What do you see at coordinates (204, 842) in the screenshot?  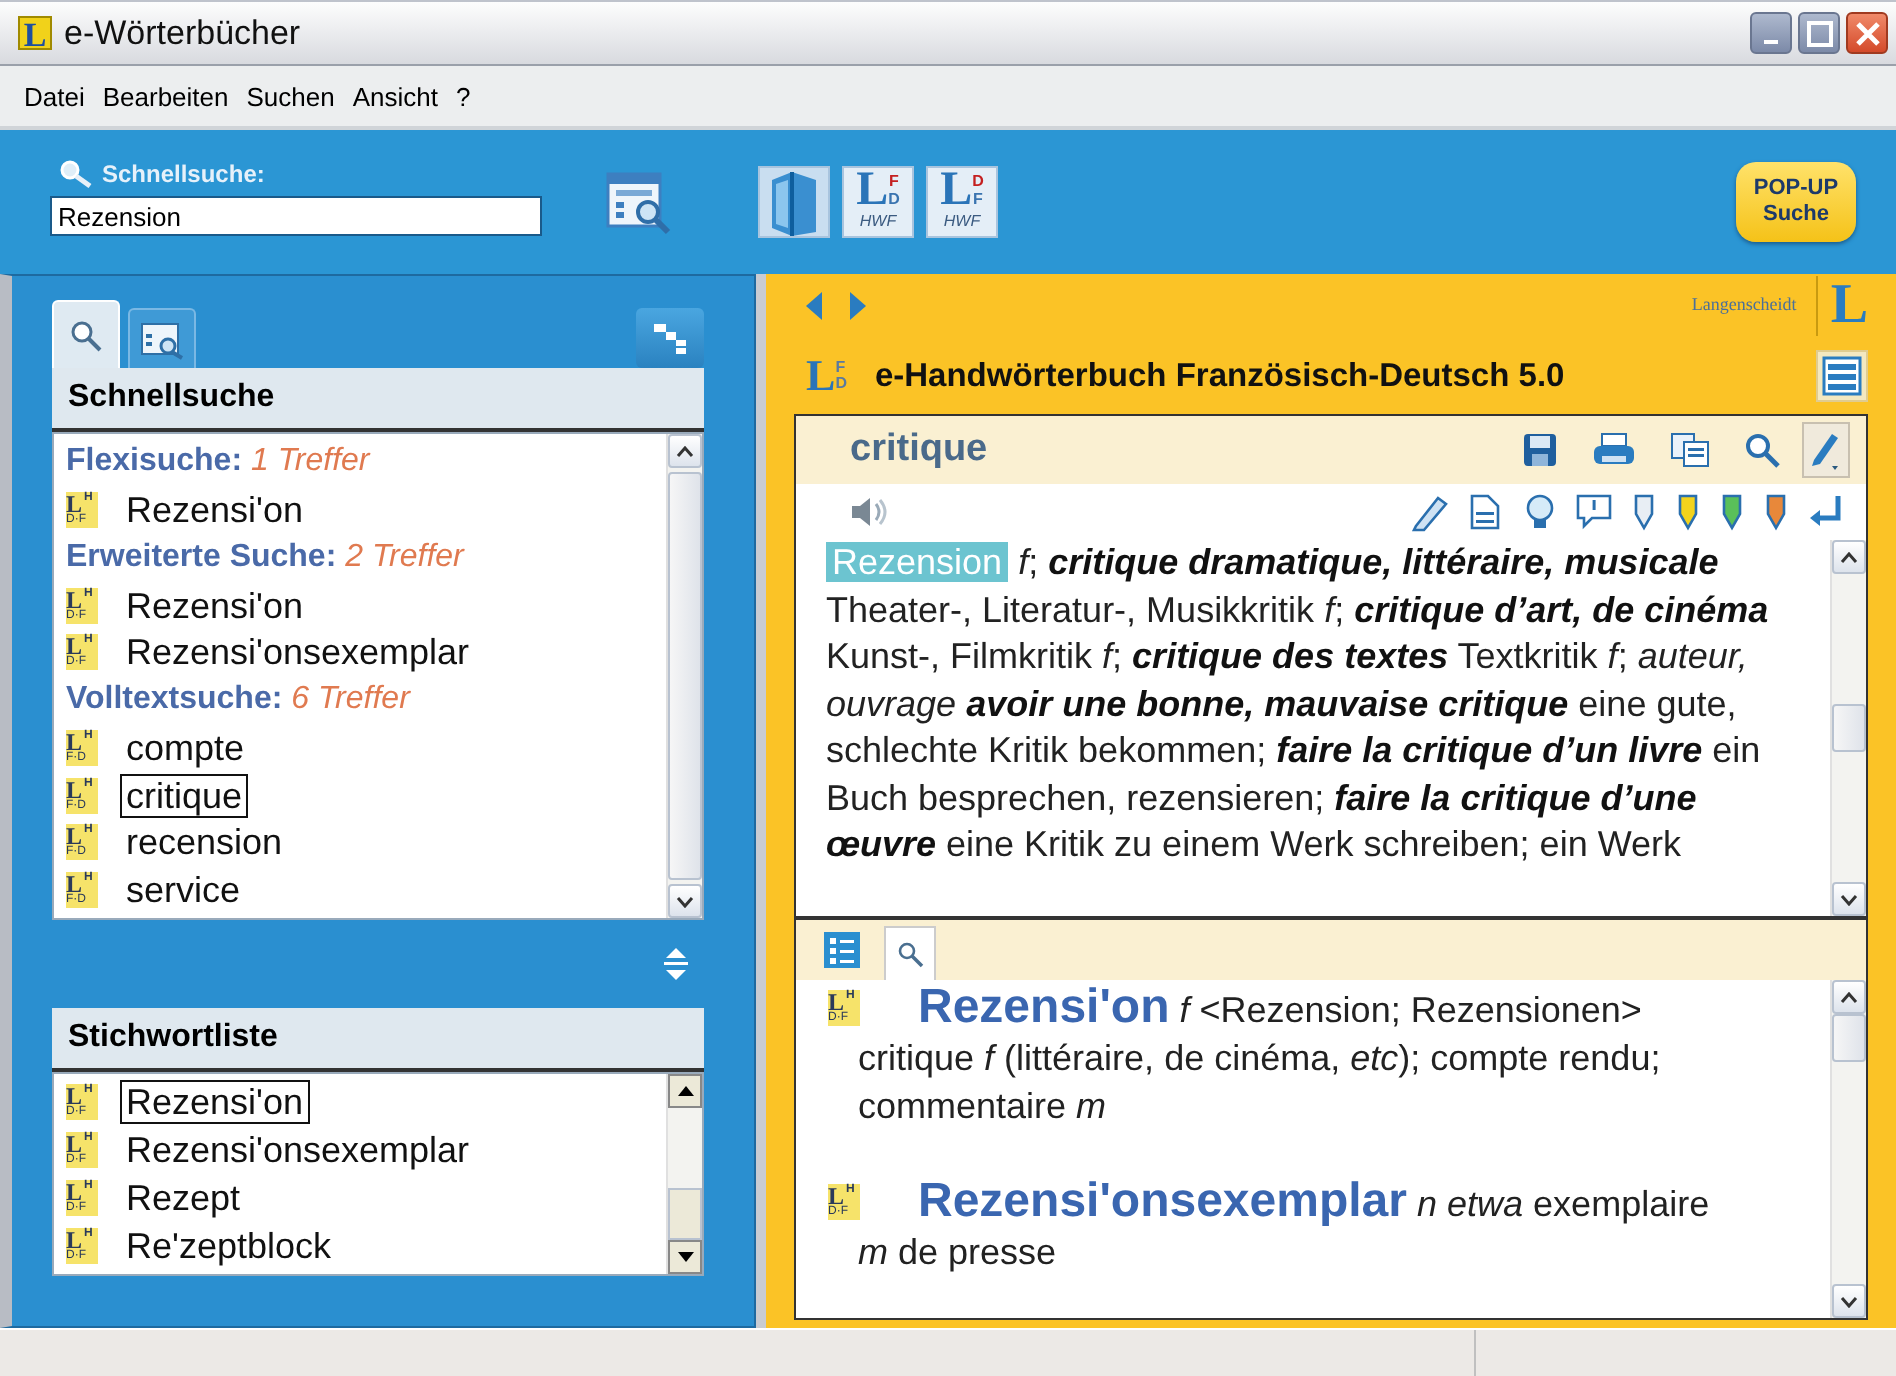 I see `result-item: recension` at bounding box center [204, 842].